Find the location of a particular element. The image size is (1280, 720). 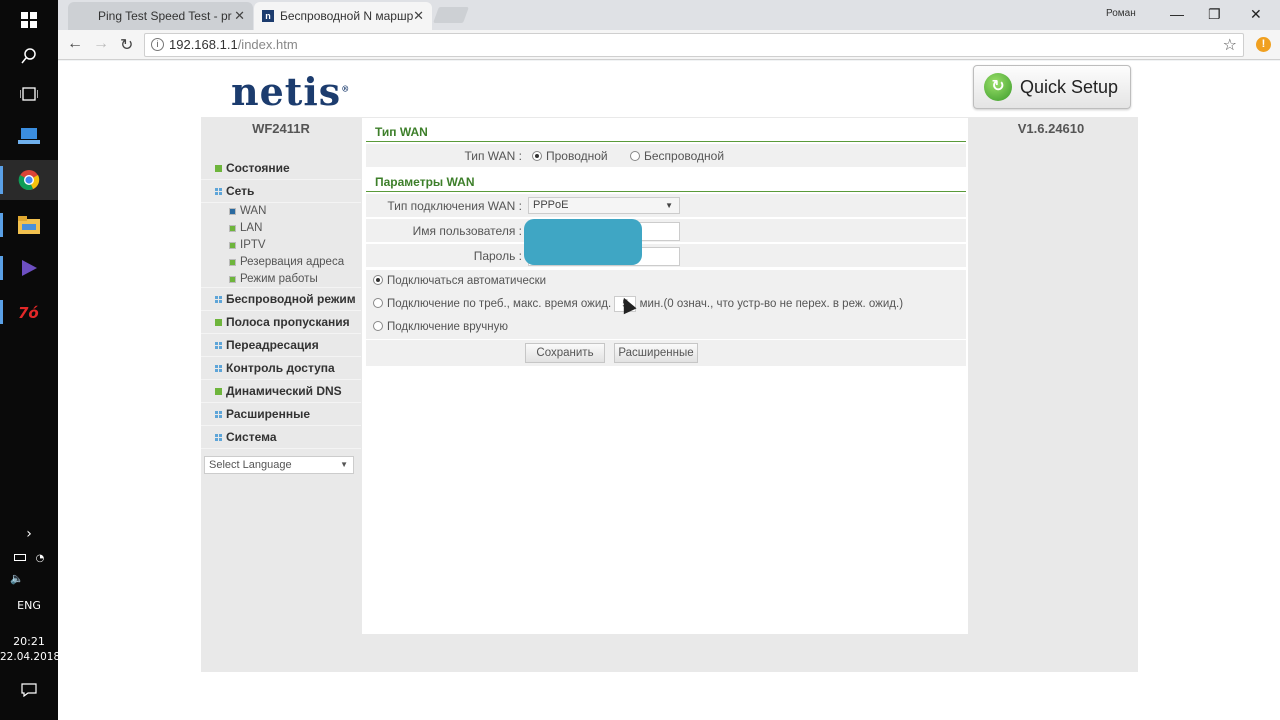

clock-date: 22.04.2018 is located at coordinates (30, 657).